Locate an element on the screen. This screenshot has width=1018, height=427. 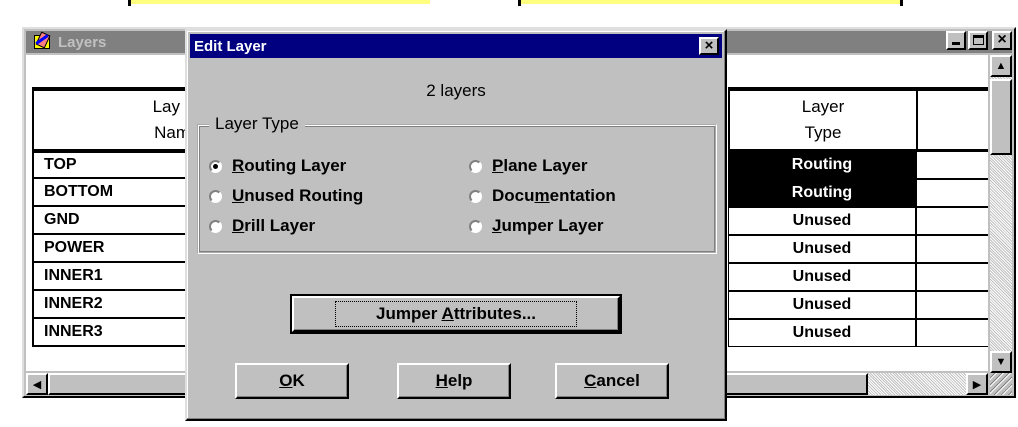
arrow-up-icon: ▲ is located at coordinates (1001, 66).